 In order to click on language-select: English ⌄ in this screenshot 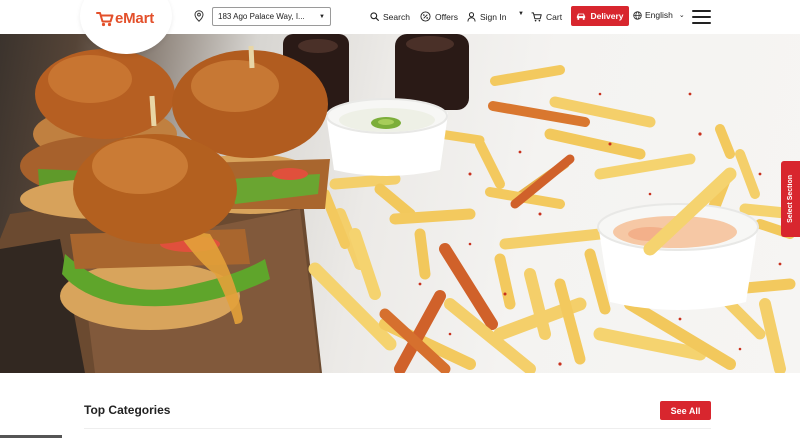, I will do `click(659, 15)`.